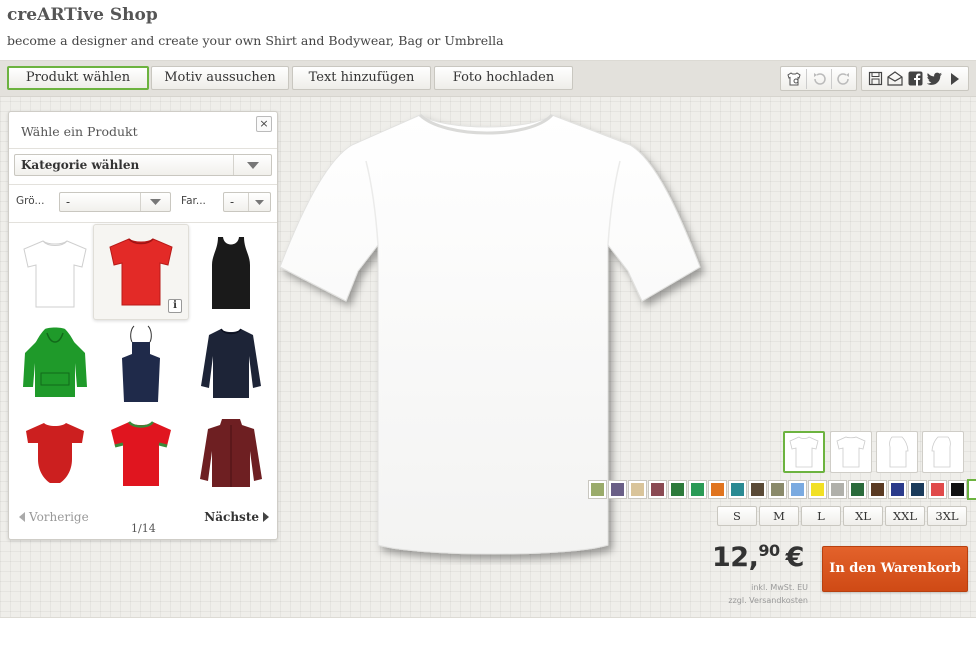 Image resolution: width=976 pixels, height=649 pixels. Describe the element at coordinates (895, 79) in the screenshot. I see `email-icon` at that location.